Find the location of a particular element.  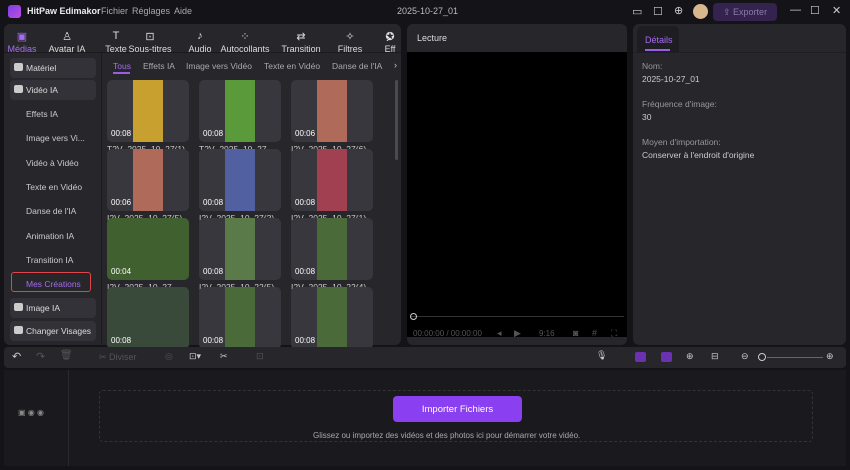

tab-3: Texte en Vidéo is located at coordinates (292, 66).